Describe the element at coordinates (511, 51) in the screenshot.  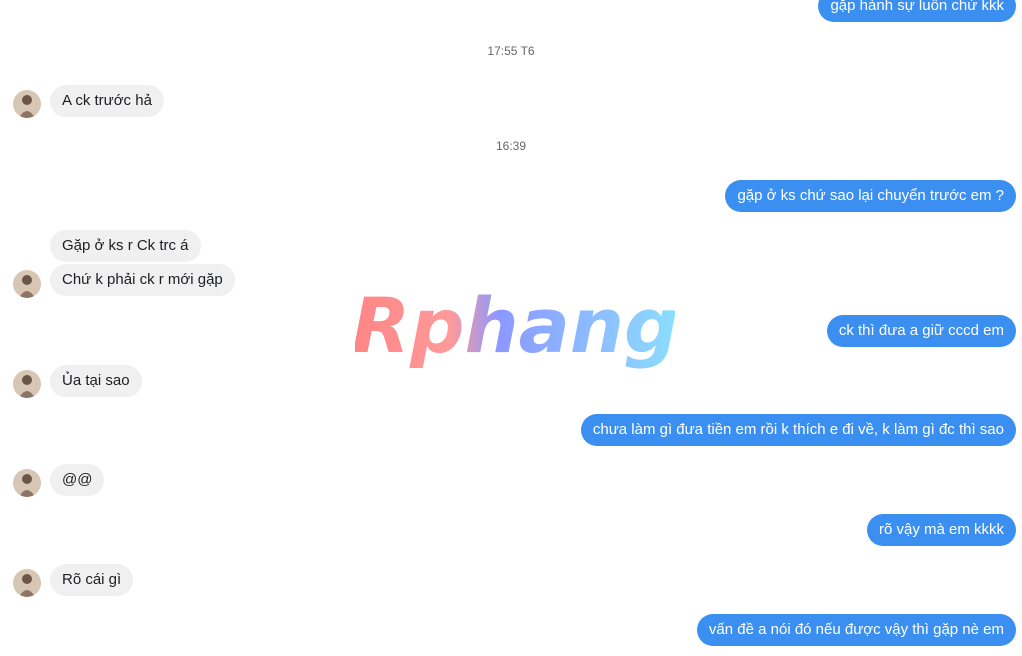
I see `timestamp-divider: 17:55 T6` at that location.